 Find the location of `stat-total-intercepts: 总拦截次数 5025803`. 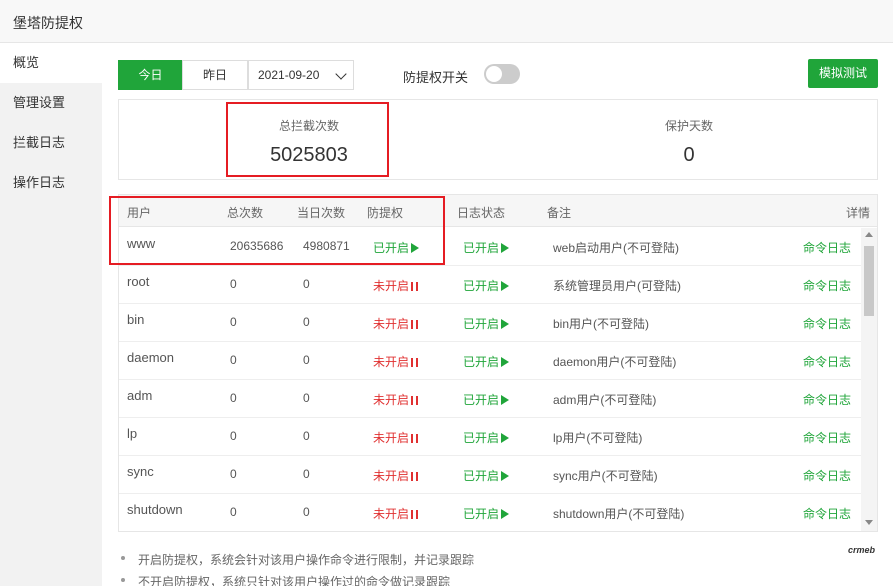

stat-total-intercepts: 总拦截次数 5025803 is located at coordinates (309, 139).